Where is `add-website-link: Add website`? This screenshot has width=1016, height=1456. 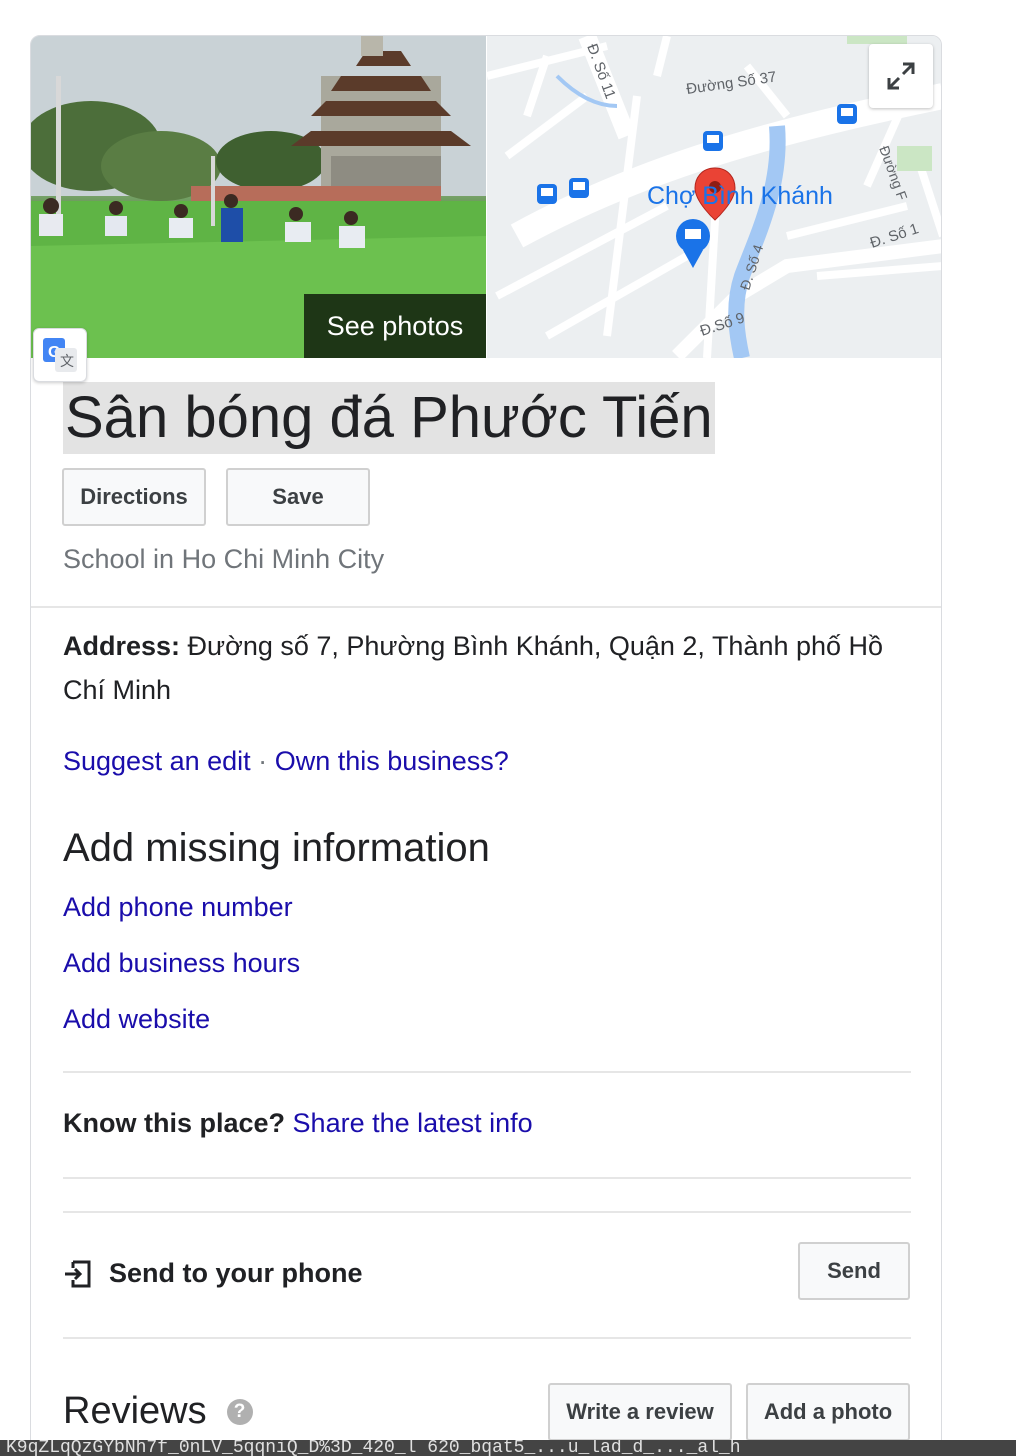 add-website-link: Add website is located at coordinates (136, 1019).